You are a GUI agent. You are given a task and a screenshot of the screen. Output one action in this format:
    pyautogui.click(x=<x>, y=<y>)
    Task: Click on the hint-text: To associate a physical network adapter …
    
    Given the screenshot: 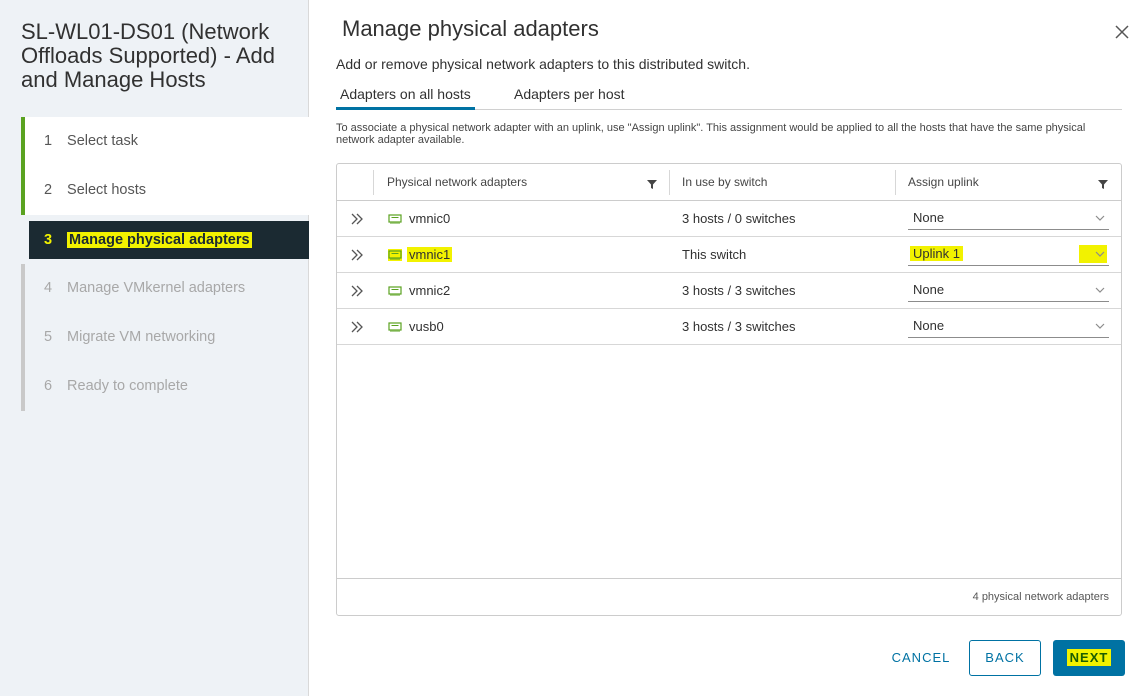 What is the action you would take?
    pyautogui.click(x=711, y=134)
    